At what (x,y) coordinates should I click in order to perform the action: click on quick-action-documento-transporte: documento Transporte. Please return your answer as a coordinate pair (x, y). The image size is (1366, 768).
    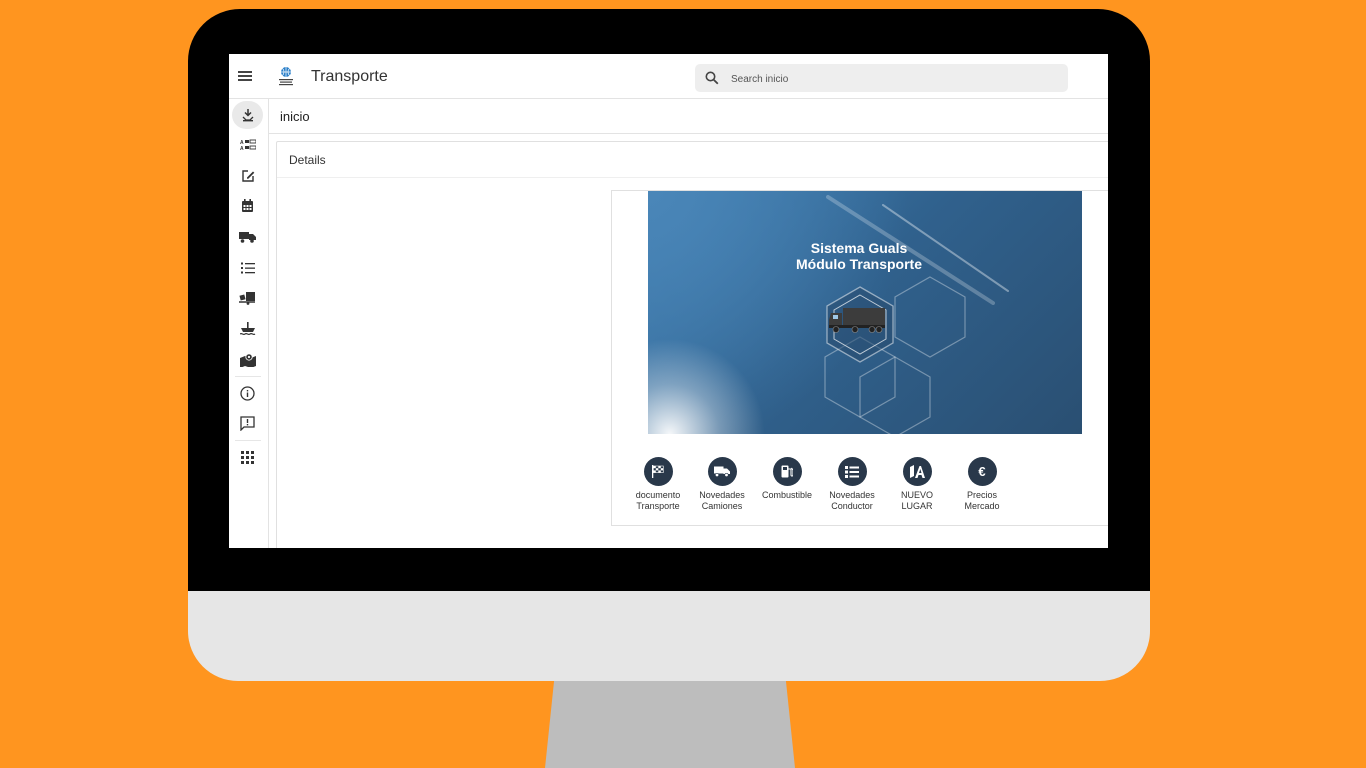
    Looking at the image, I should click on (658, 484).